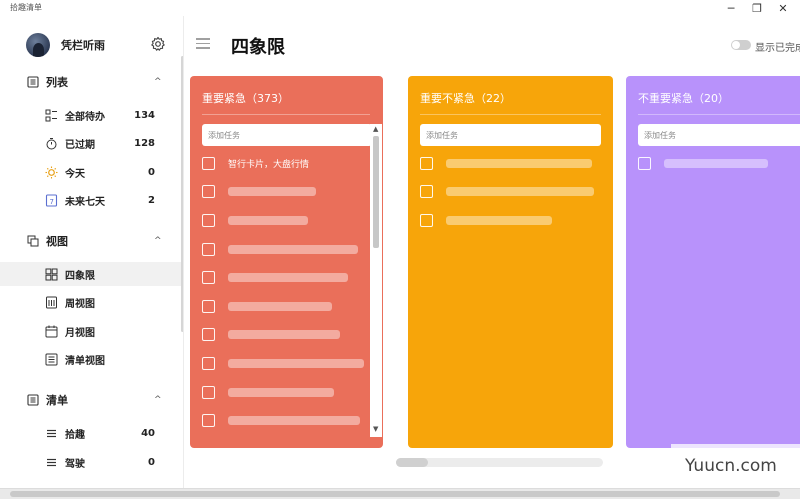 The image size is (800, 499). What do you see at coordinates (91, 433) in the screenshot?
I see `sidebar-item-shiqu: 拾趣 40` at bounding box center [91, 433].